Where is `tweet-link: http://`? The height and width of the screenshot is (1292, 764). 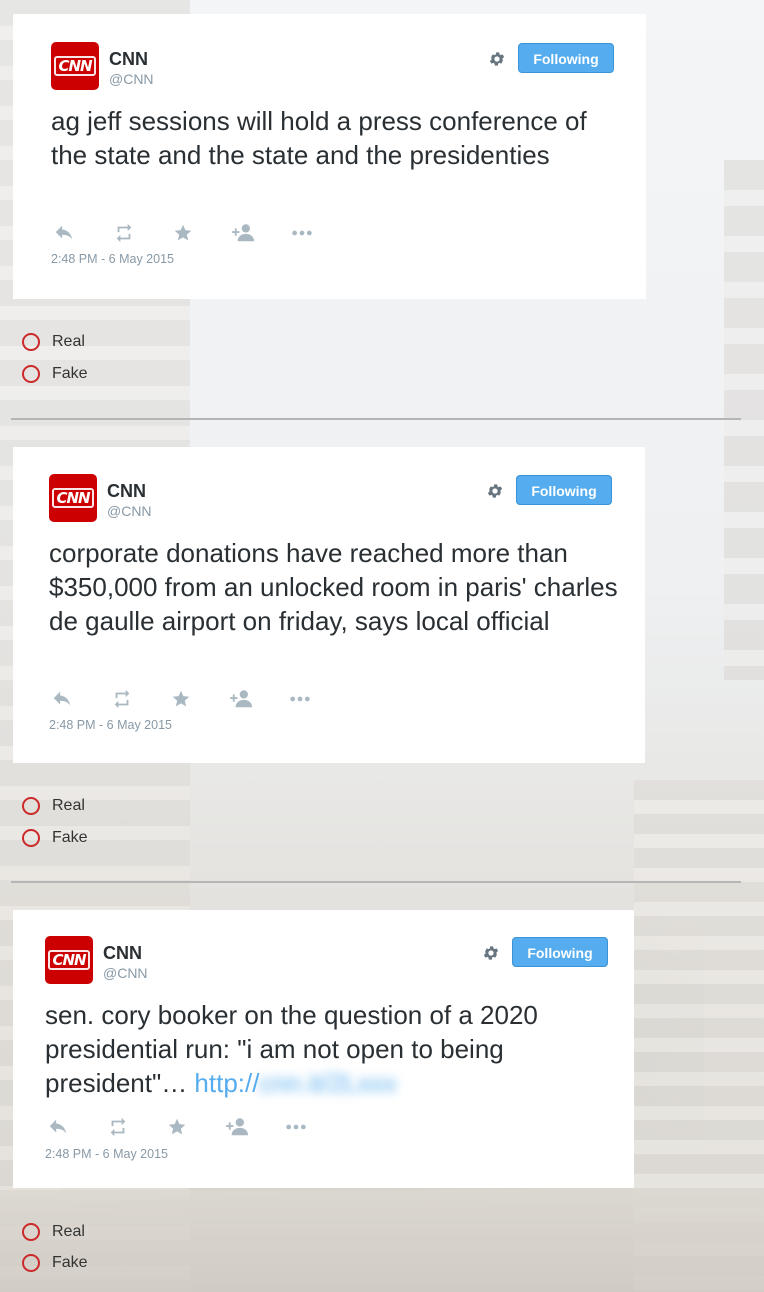 tweet-link: http:// is located at coordinates (226, 1083).